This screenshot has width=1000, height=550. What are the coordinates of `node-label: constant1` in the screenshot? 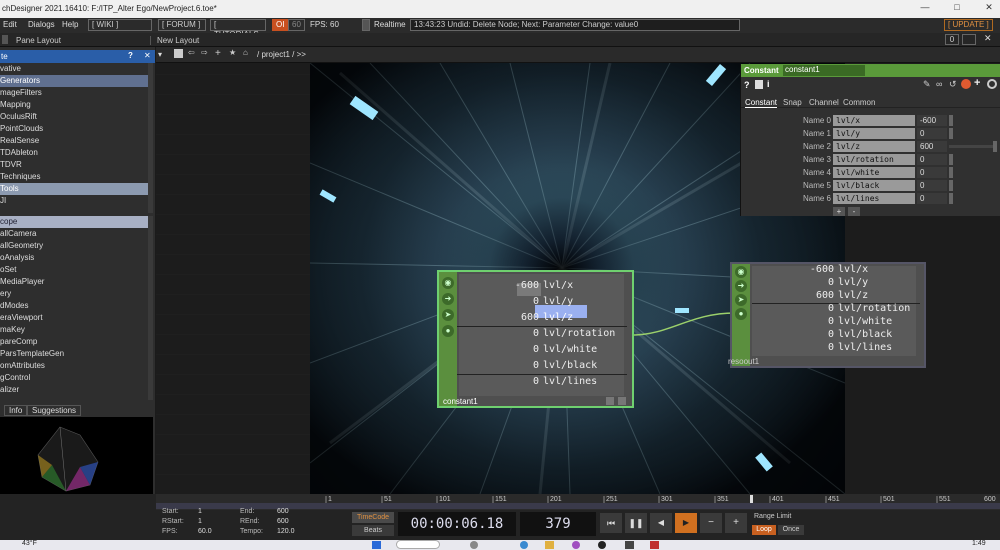 It's located at (460, 401).